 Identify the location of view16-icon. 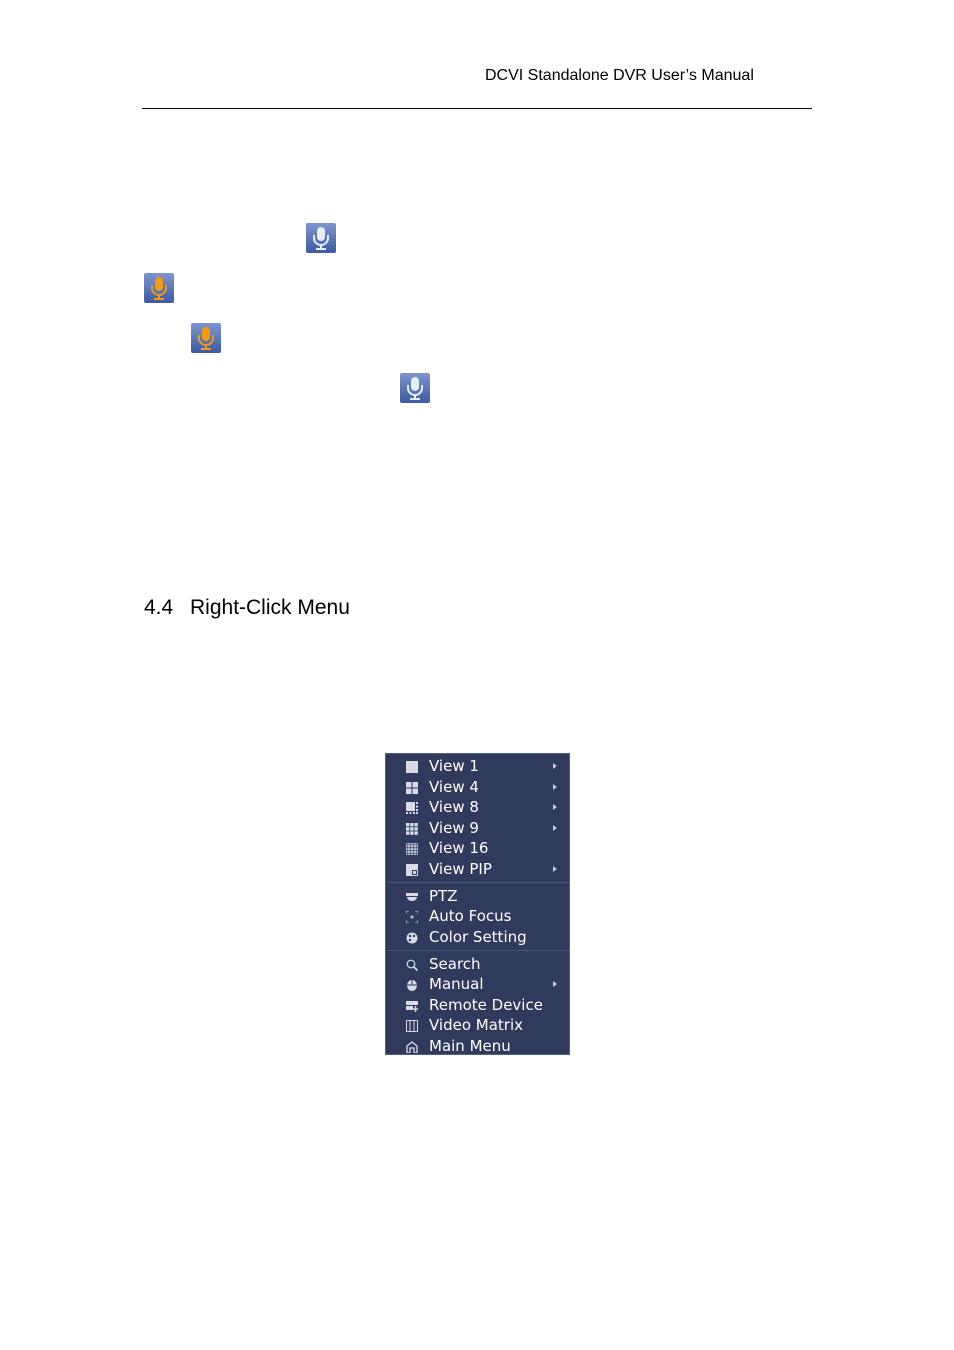
(412, 849).